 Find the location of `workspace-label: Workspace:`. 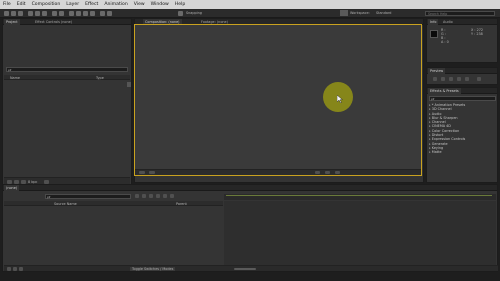

workspace-label: Workspace: is located at coordinates (360, 13).